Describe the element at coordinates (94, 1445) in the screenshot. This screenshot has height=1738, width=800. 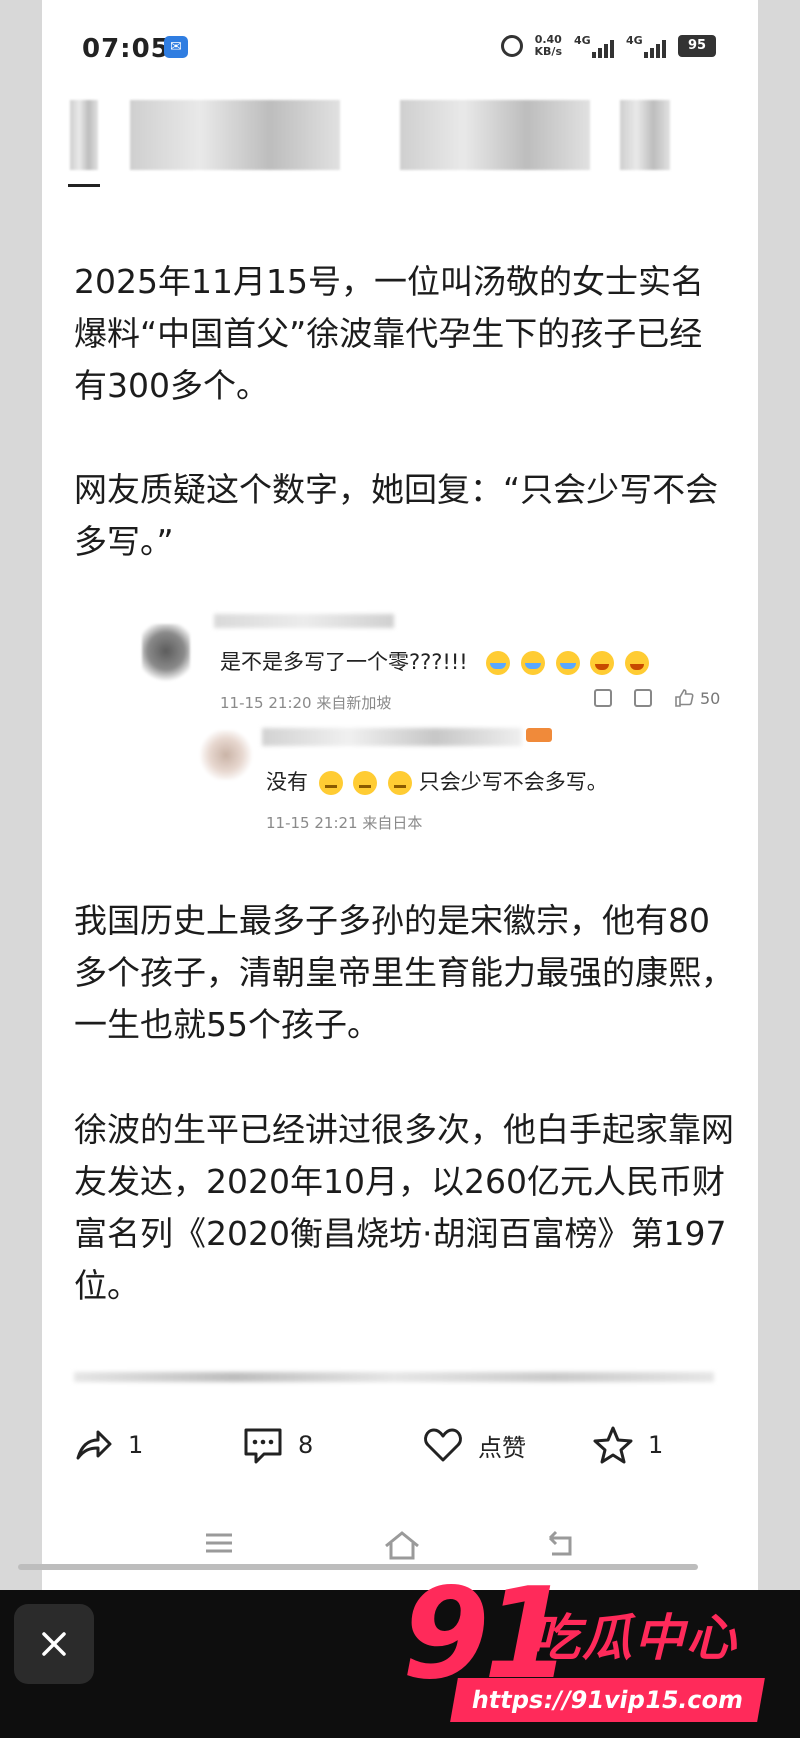
I see `share-icon` at that location.